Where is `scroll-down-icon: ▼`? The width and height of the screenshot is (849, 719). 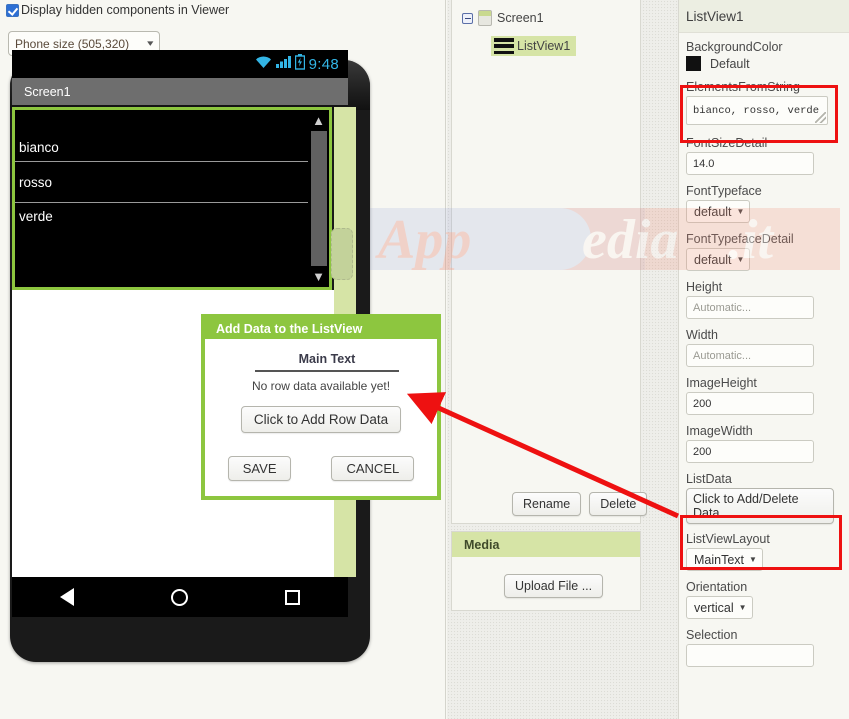
scroll-down-icon: ▼ is located at coordinates (318, 276).